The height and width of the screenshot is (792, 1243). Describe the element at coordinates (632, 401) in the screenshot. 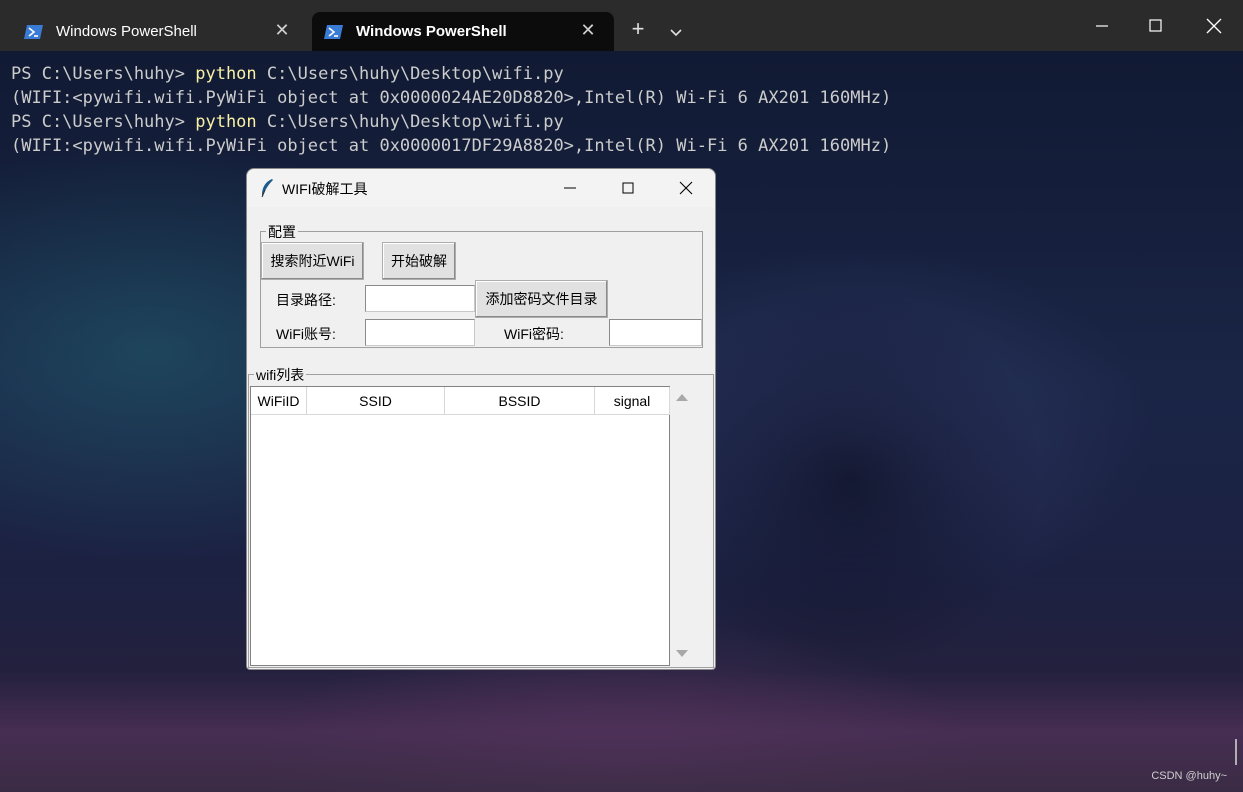

I see `column-header-signal: signal` at that location.